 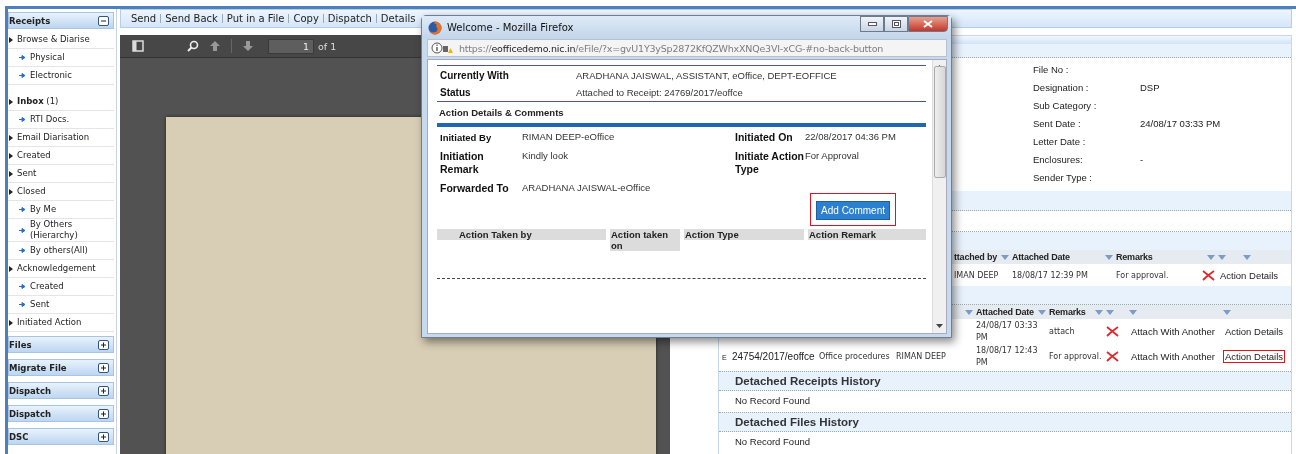 What do you see at coordinates (772, 441) in the screenshot?
I see `empty-message: No Record Found` at bounding box center [772, 441].